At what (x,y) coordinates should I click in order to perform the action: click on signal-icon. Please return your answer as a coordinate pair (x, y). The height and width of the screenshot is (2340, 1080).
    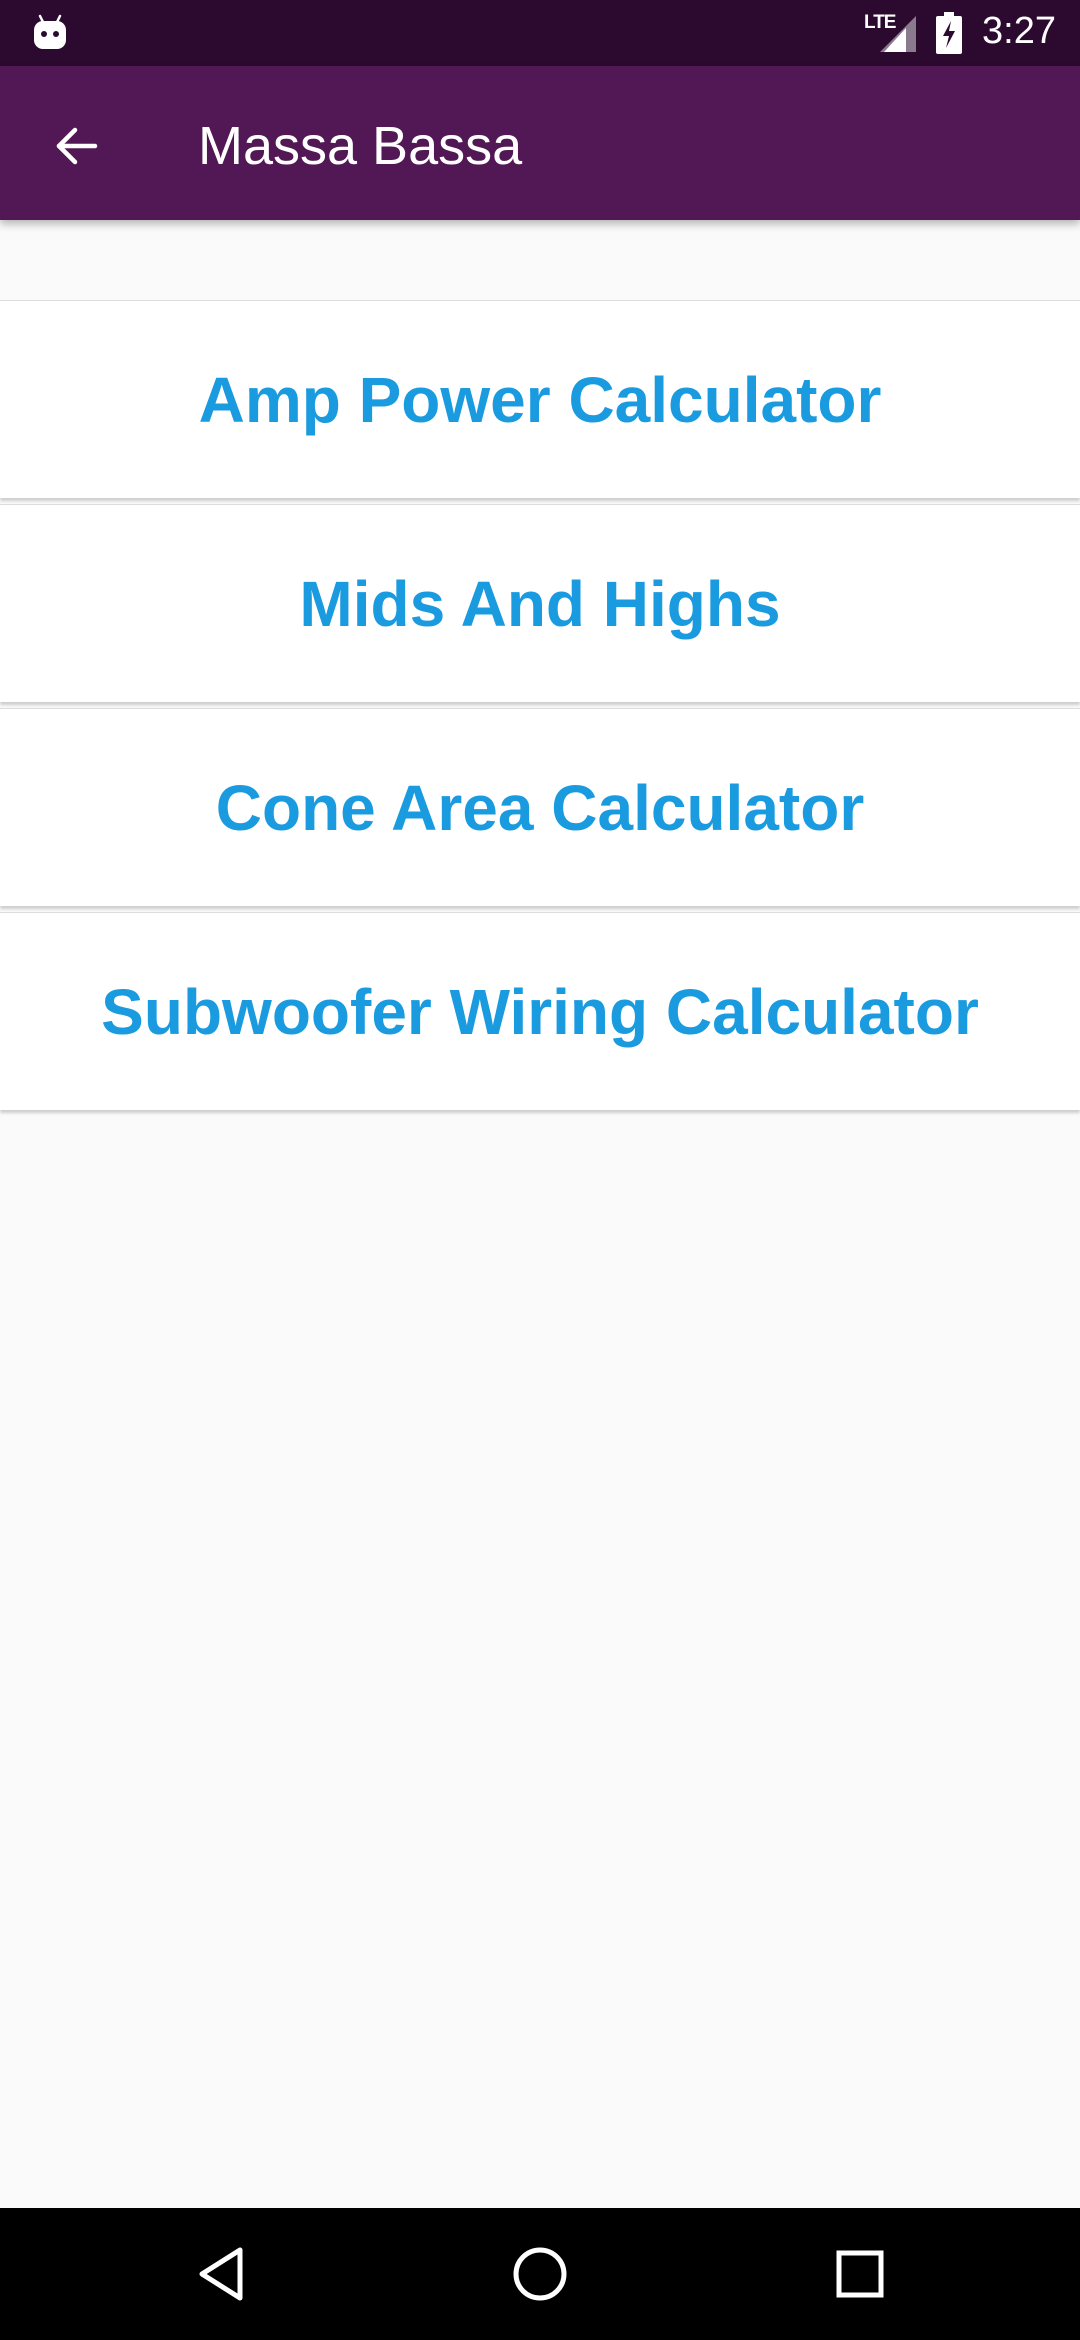
    Looking at the image, I should click on (898, 34).